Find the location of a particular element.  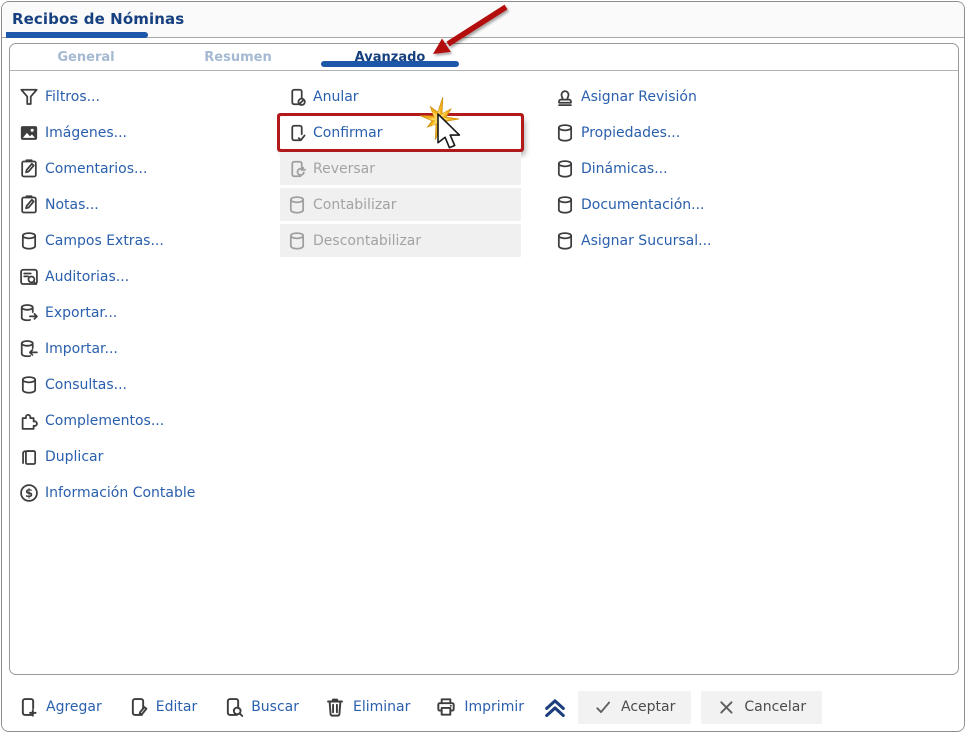

aceptar-button: Aceptar is located at coordinates (634, 707).